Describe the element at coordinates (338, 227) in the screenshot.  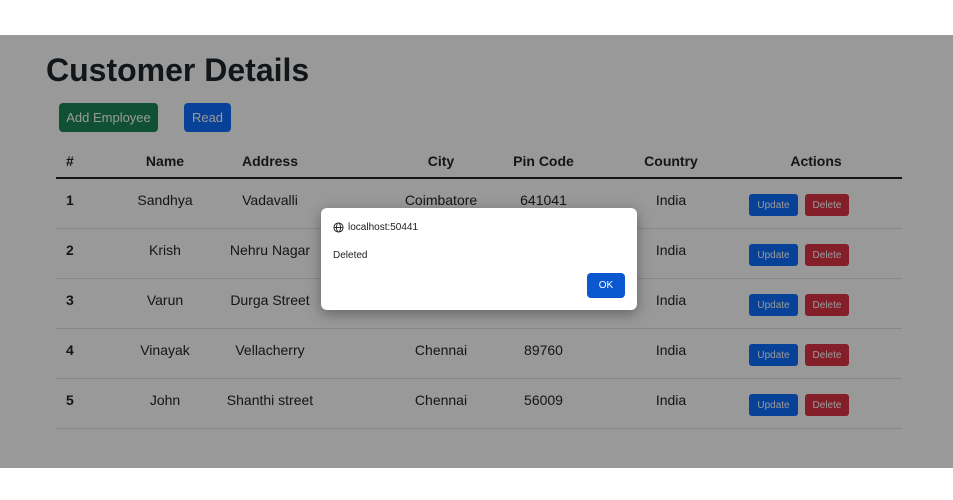
I see `globe-icon` at that location.